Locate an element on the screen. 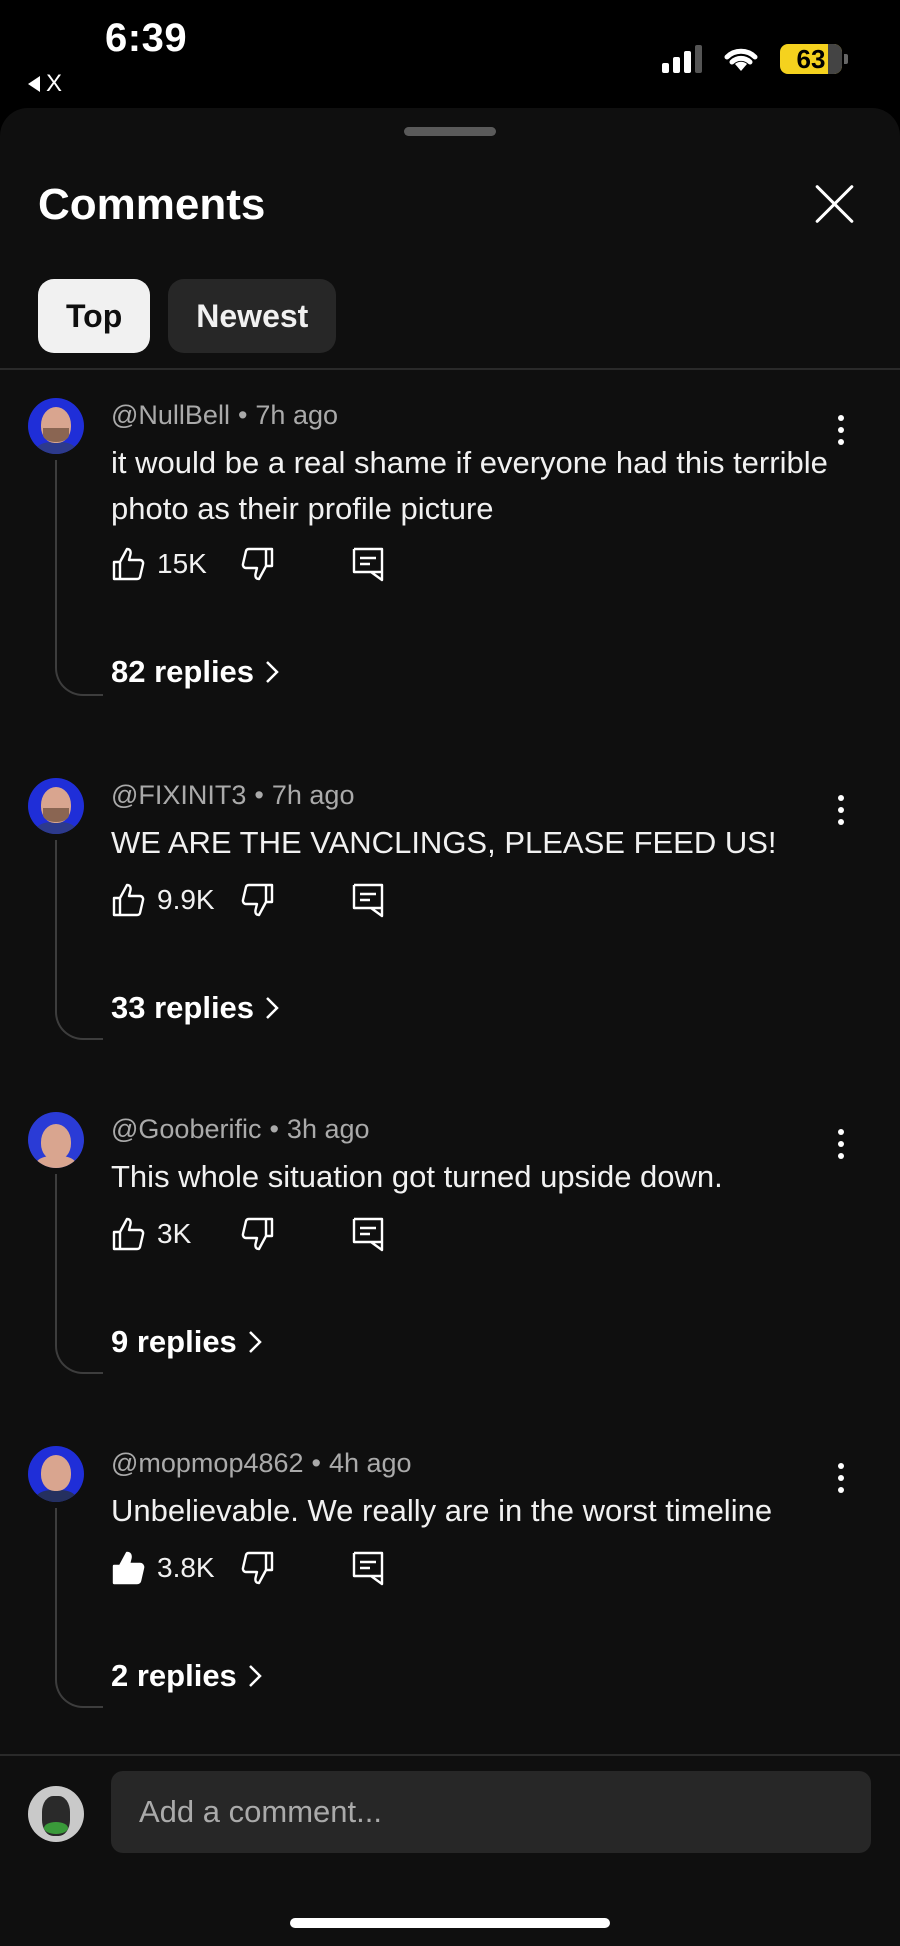 This screenshot has height=1946, width=900. comment-actions: 3K is located at coordinates (248, 1234).